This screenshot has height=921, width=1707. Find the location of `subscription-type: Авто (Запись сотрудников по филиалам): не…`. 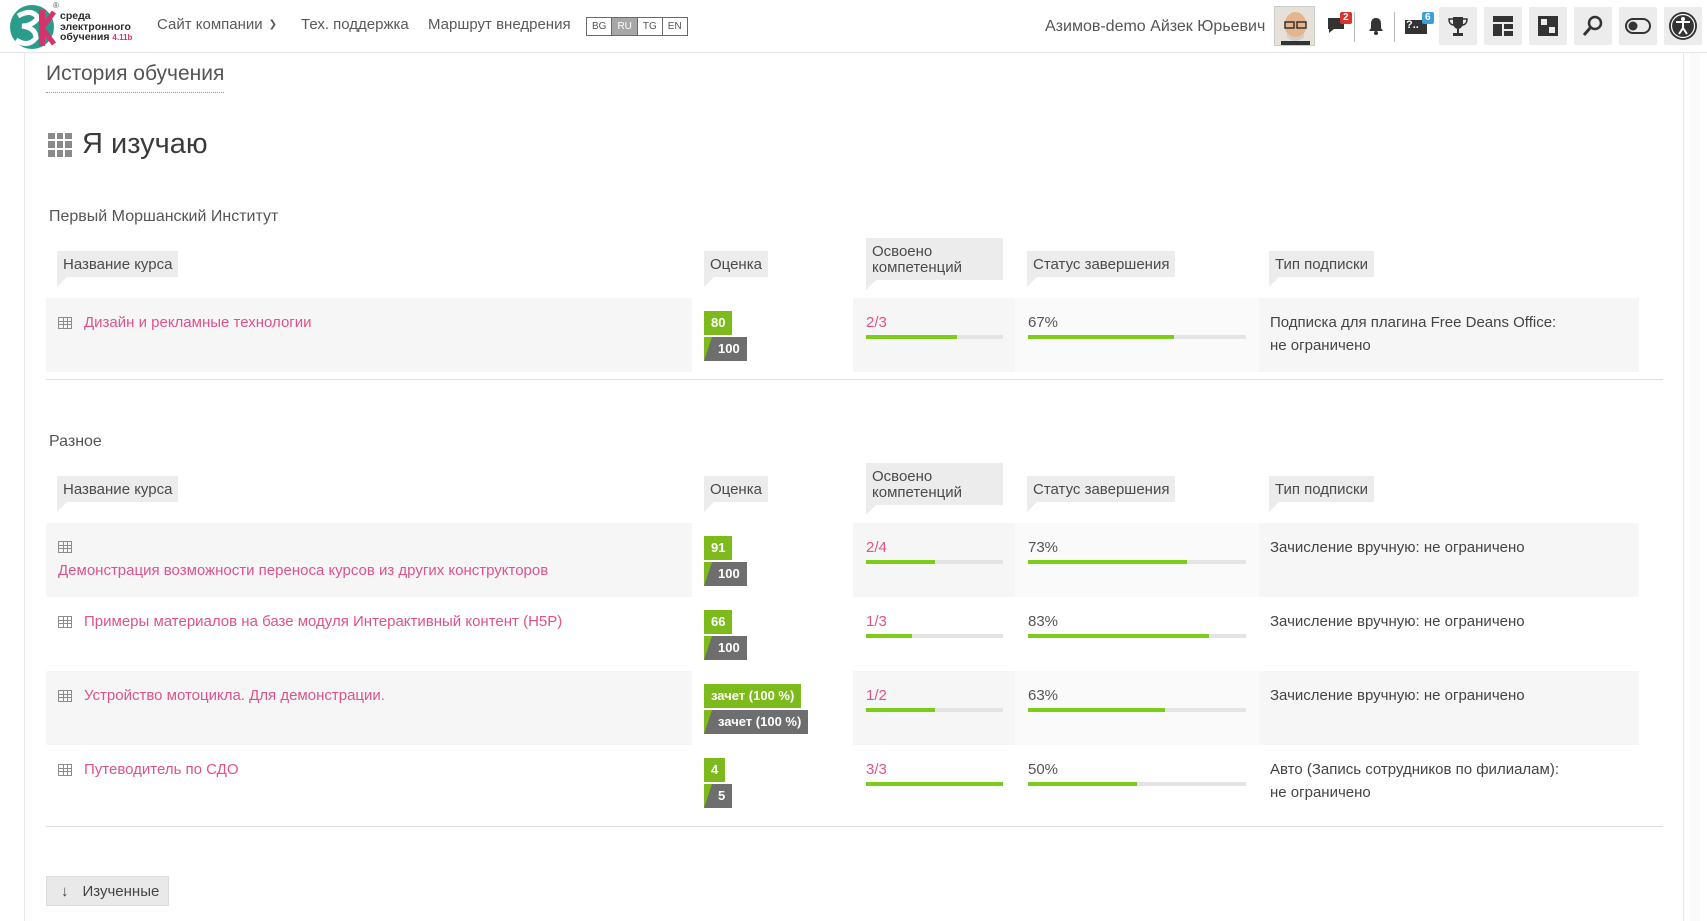

subscription-type: Авто (Запись сотрудников по филиалам): не… is located at coordinates (1414, 781).